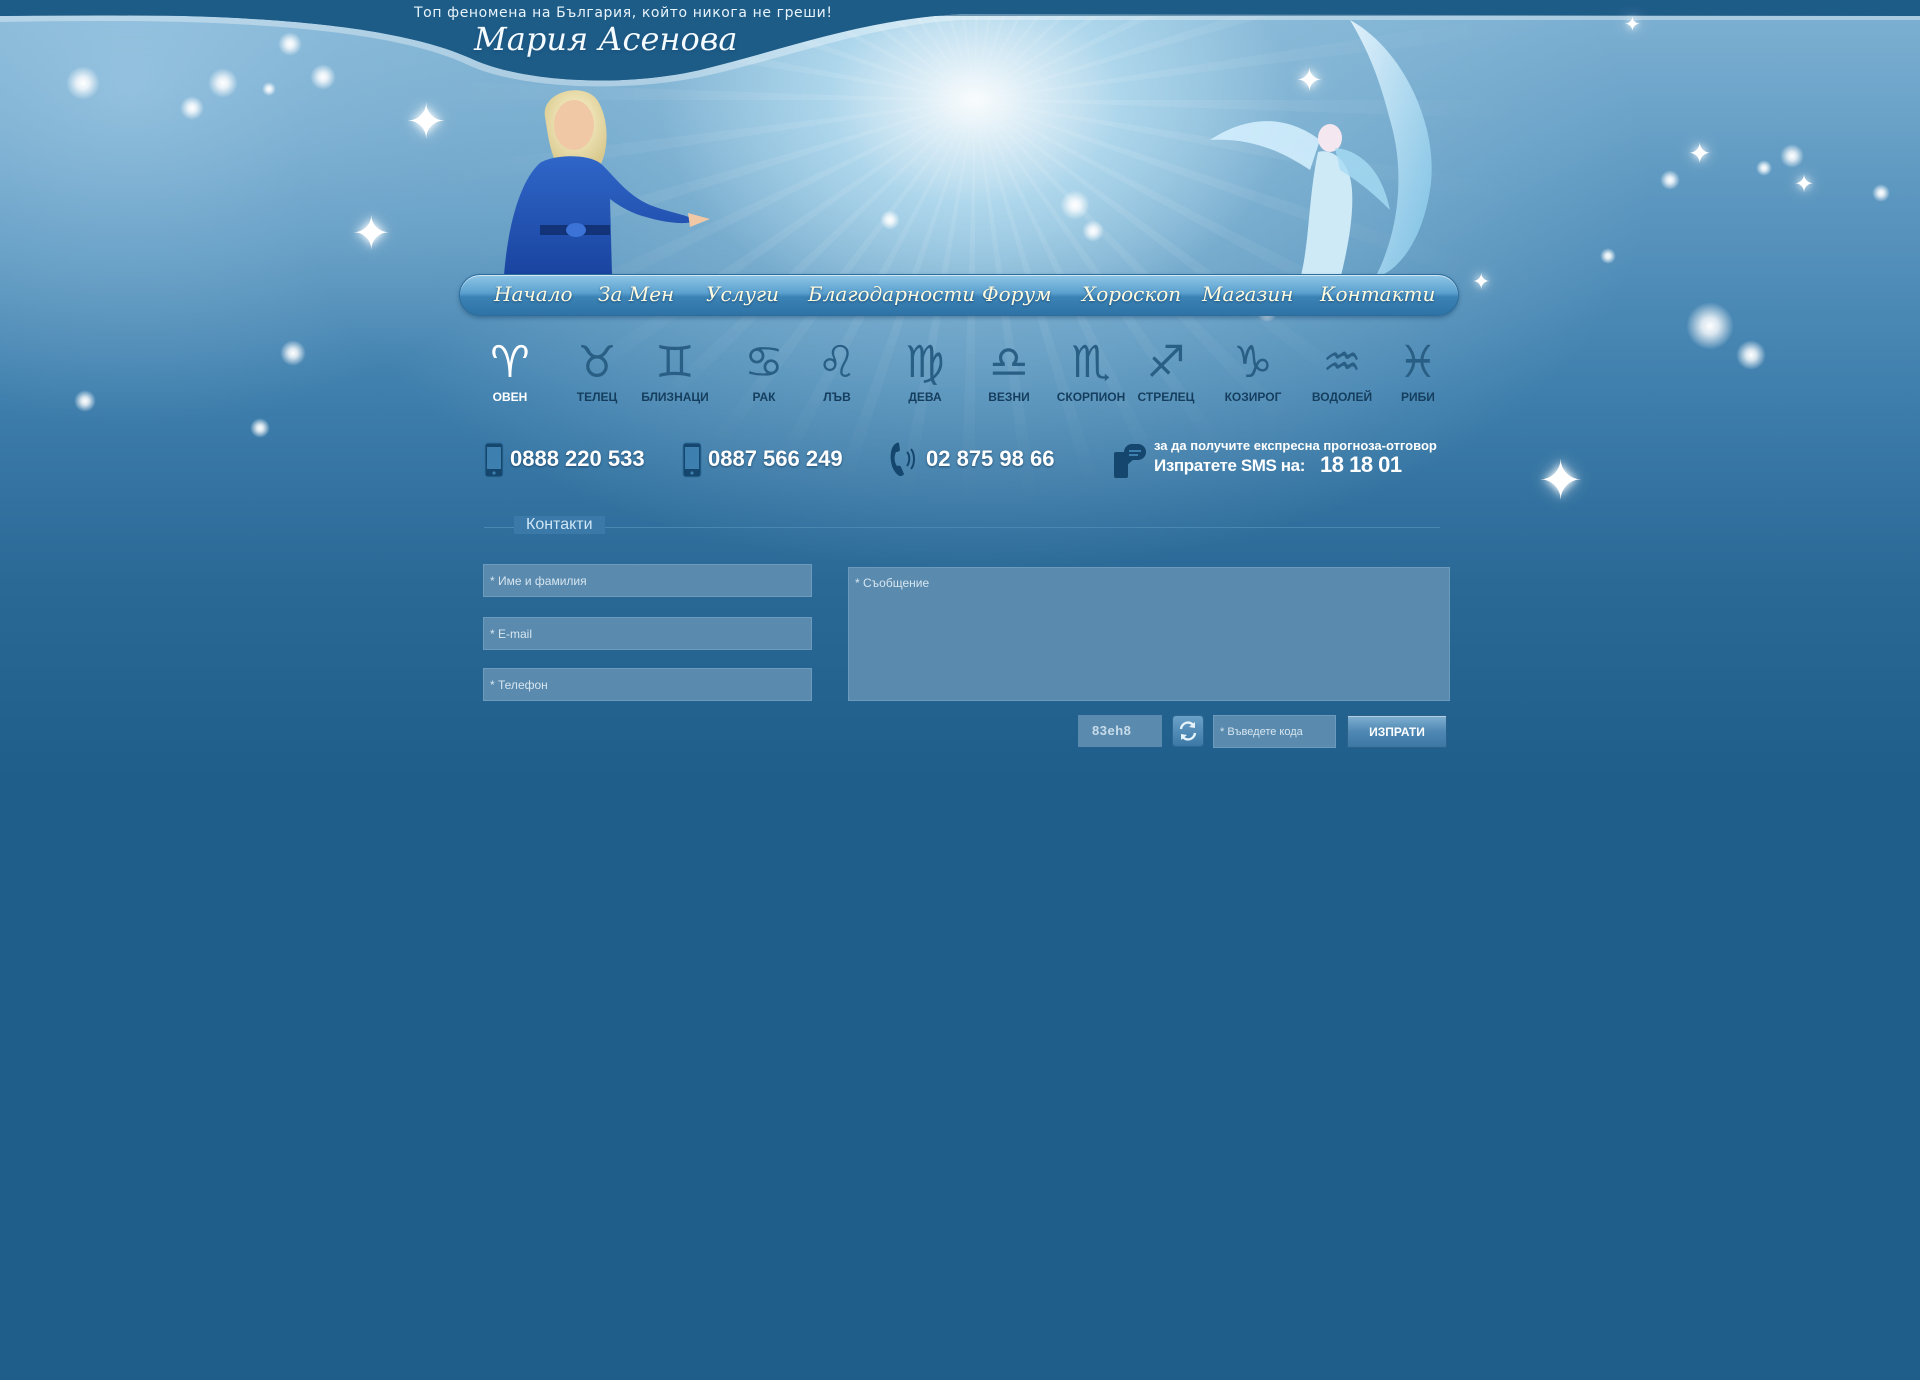 This screenshot has width=1920, height=1380. Describe the element at coordinates (837, 397) in the screenshot. I see `zodiac-label: ЛЪВ` at that location.